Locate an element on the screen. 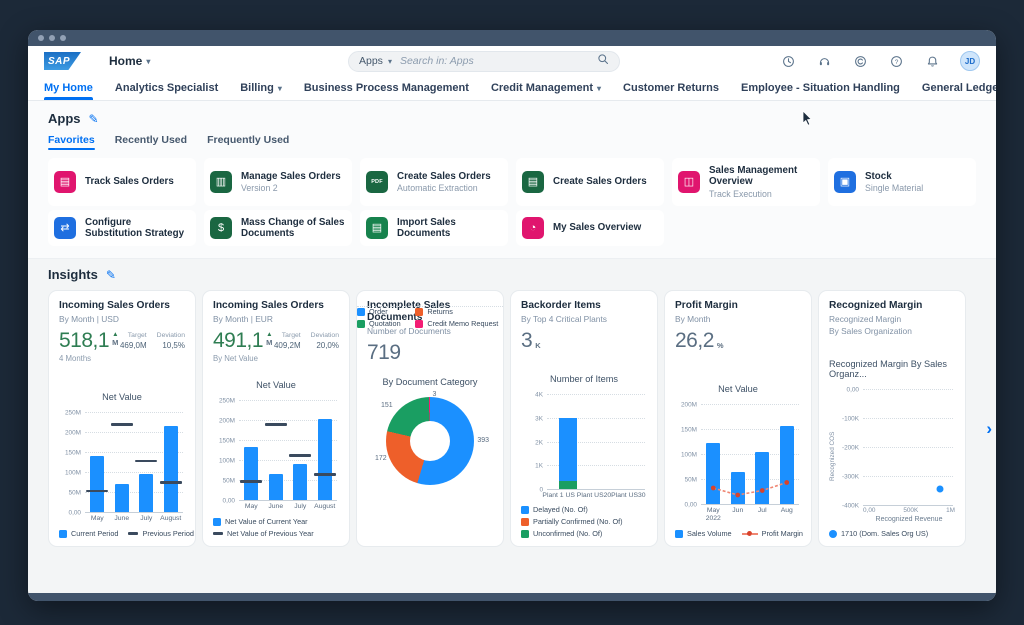  sap-logo: SAP is located at coordinates (62, 61).